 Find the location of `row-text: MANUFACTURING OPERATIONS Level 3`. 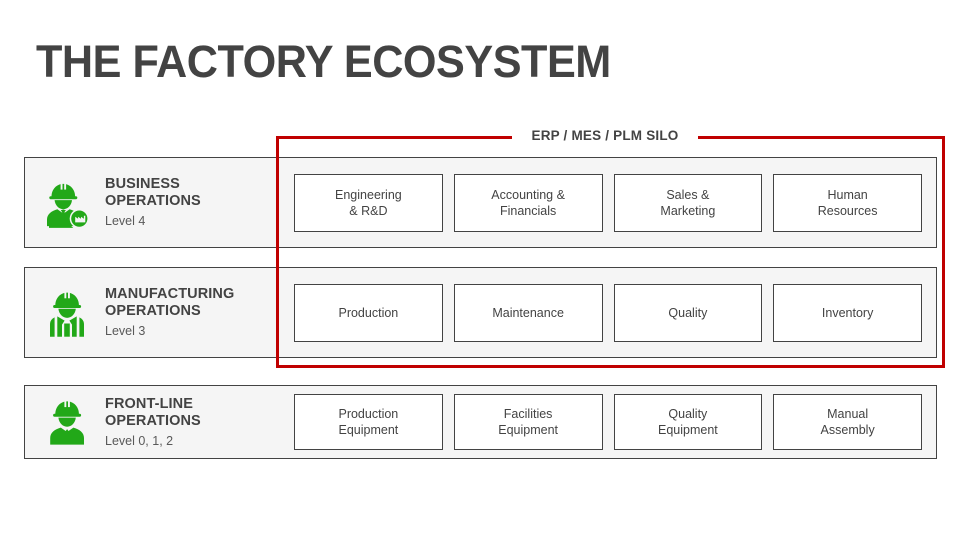

row-text: MANUFACTURING OPERATIONS Level 3 is located at coordinates (169, 312).